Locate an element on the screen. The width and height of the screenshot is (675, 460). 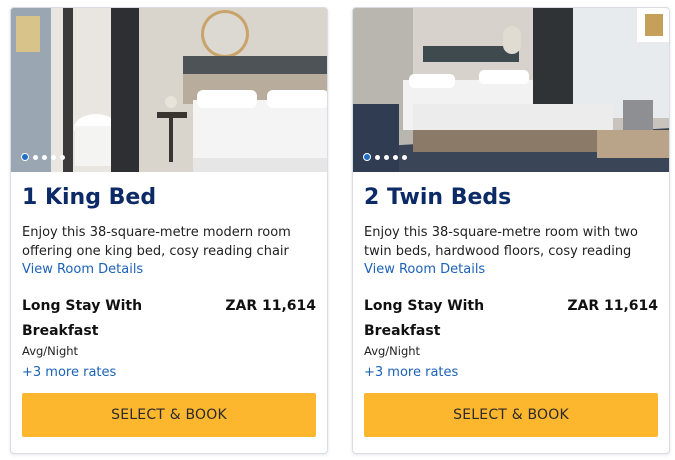
room-title: 1 King Bed is located at coordinates (89, 197).